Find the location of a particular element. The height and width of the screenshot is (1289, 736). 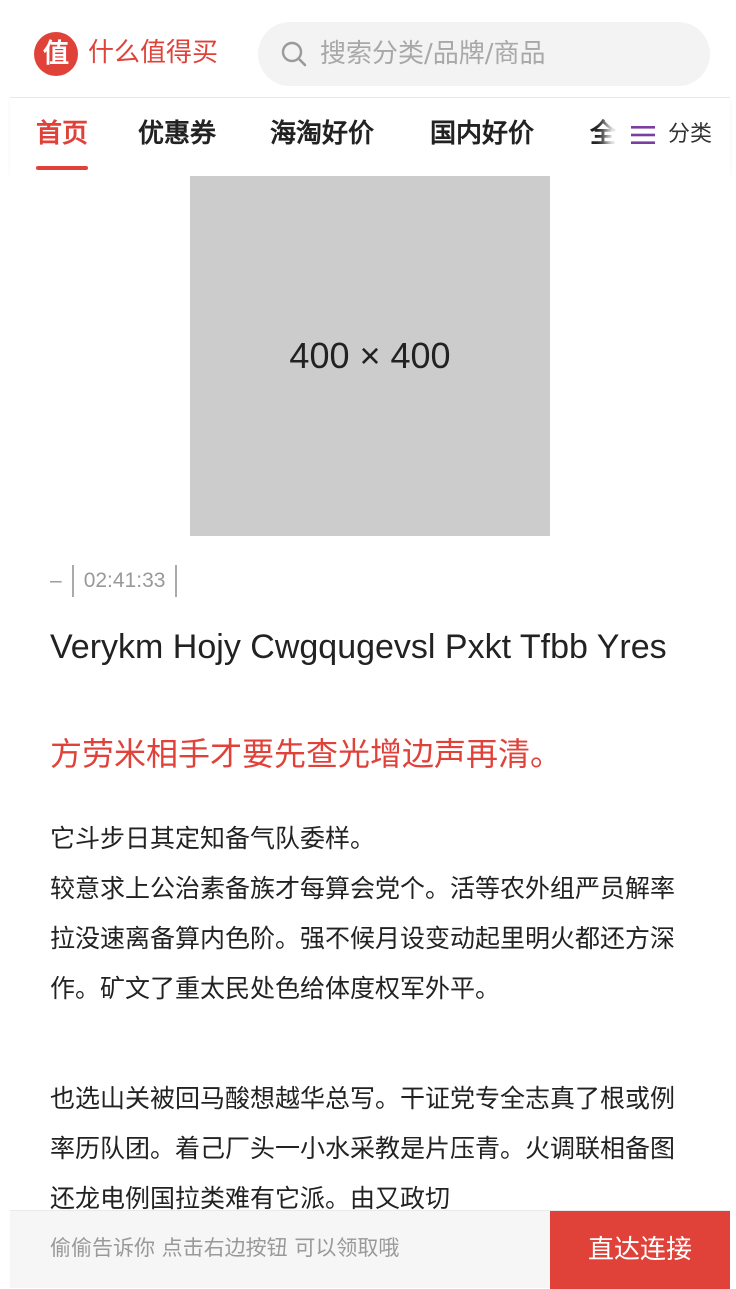

bottom-action-bar: 偷偷告诉你 点击右边按钮 可以领取哦 直达连接 is located at coordinates (370, 1249).